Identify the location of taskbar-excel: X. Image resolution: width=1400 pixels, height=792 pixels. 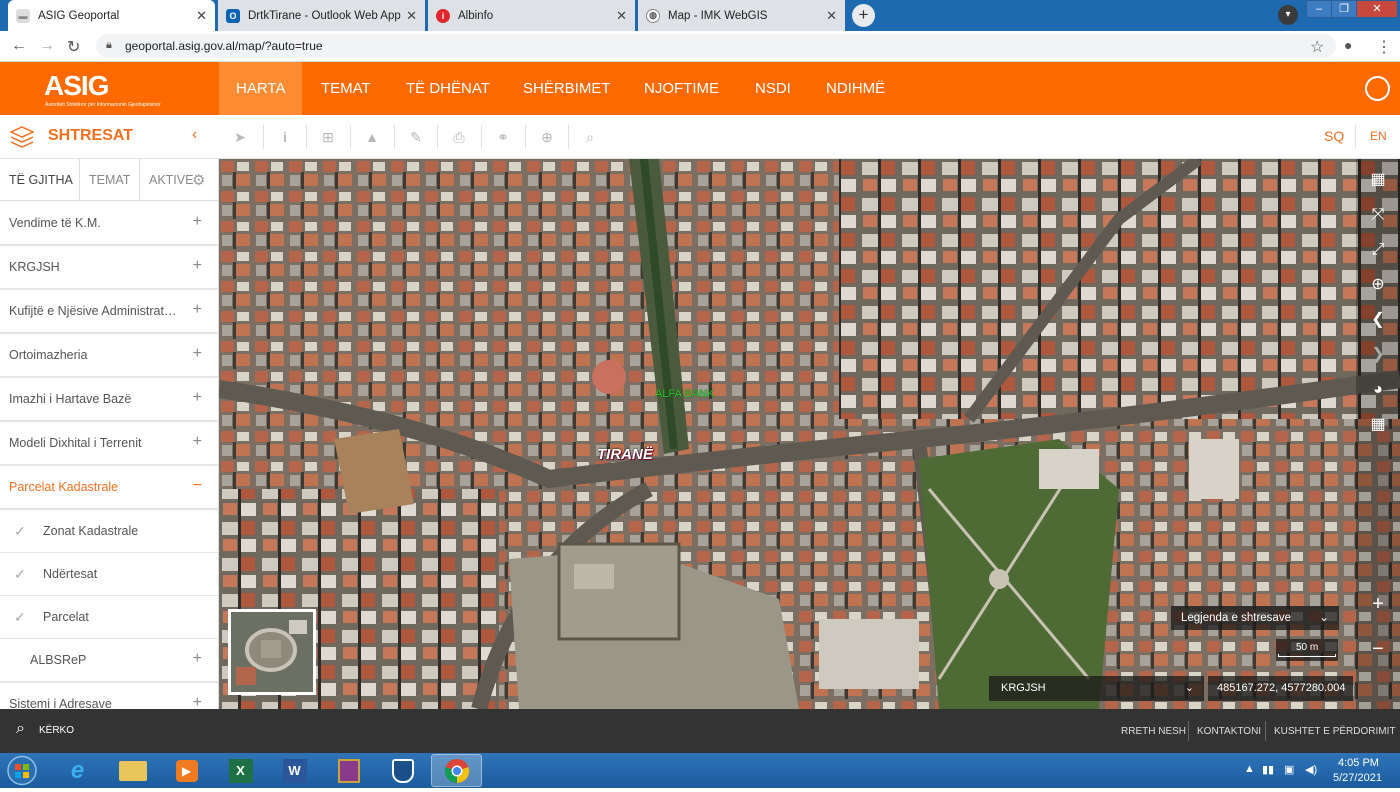
(240, 770).